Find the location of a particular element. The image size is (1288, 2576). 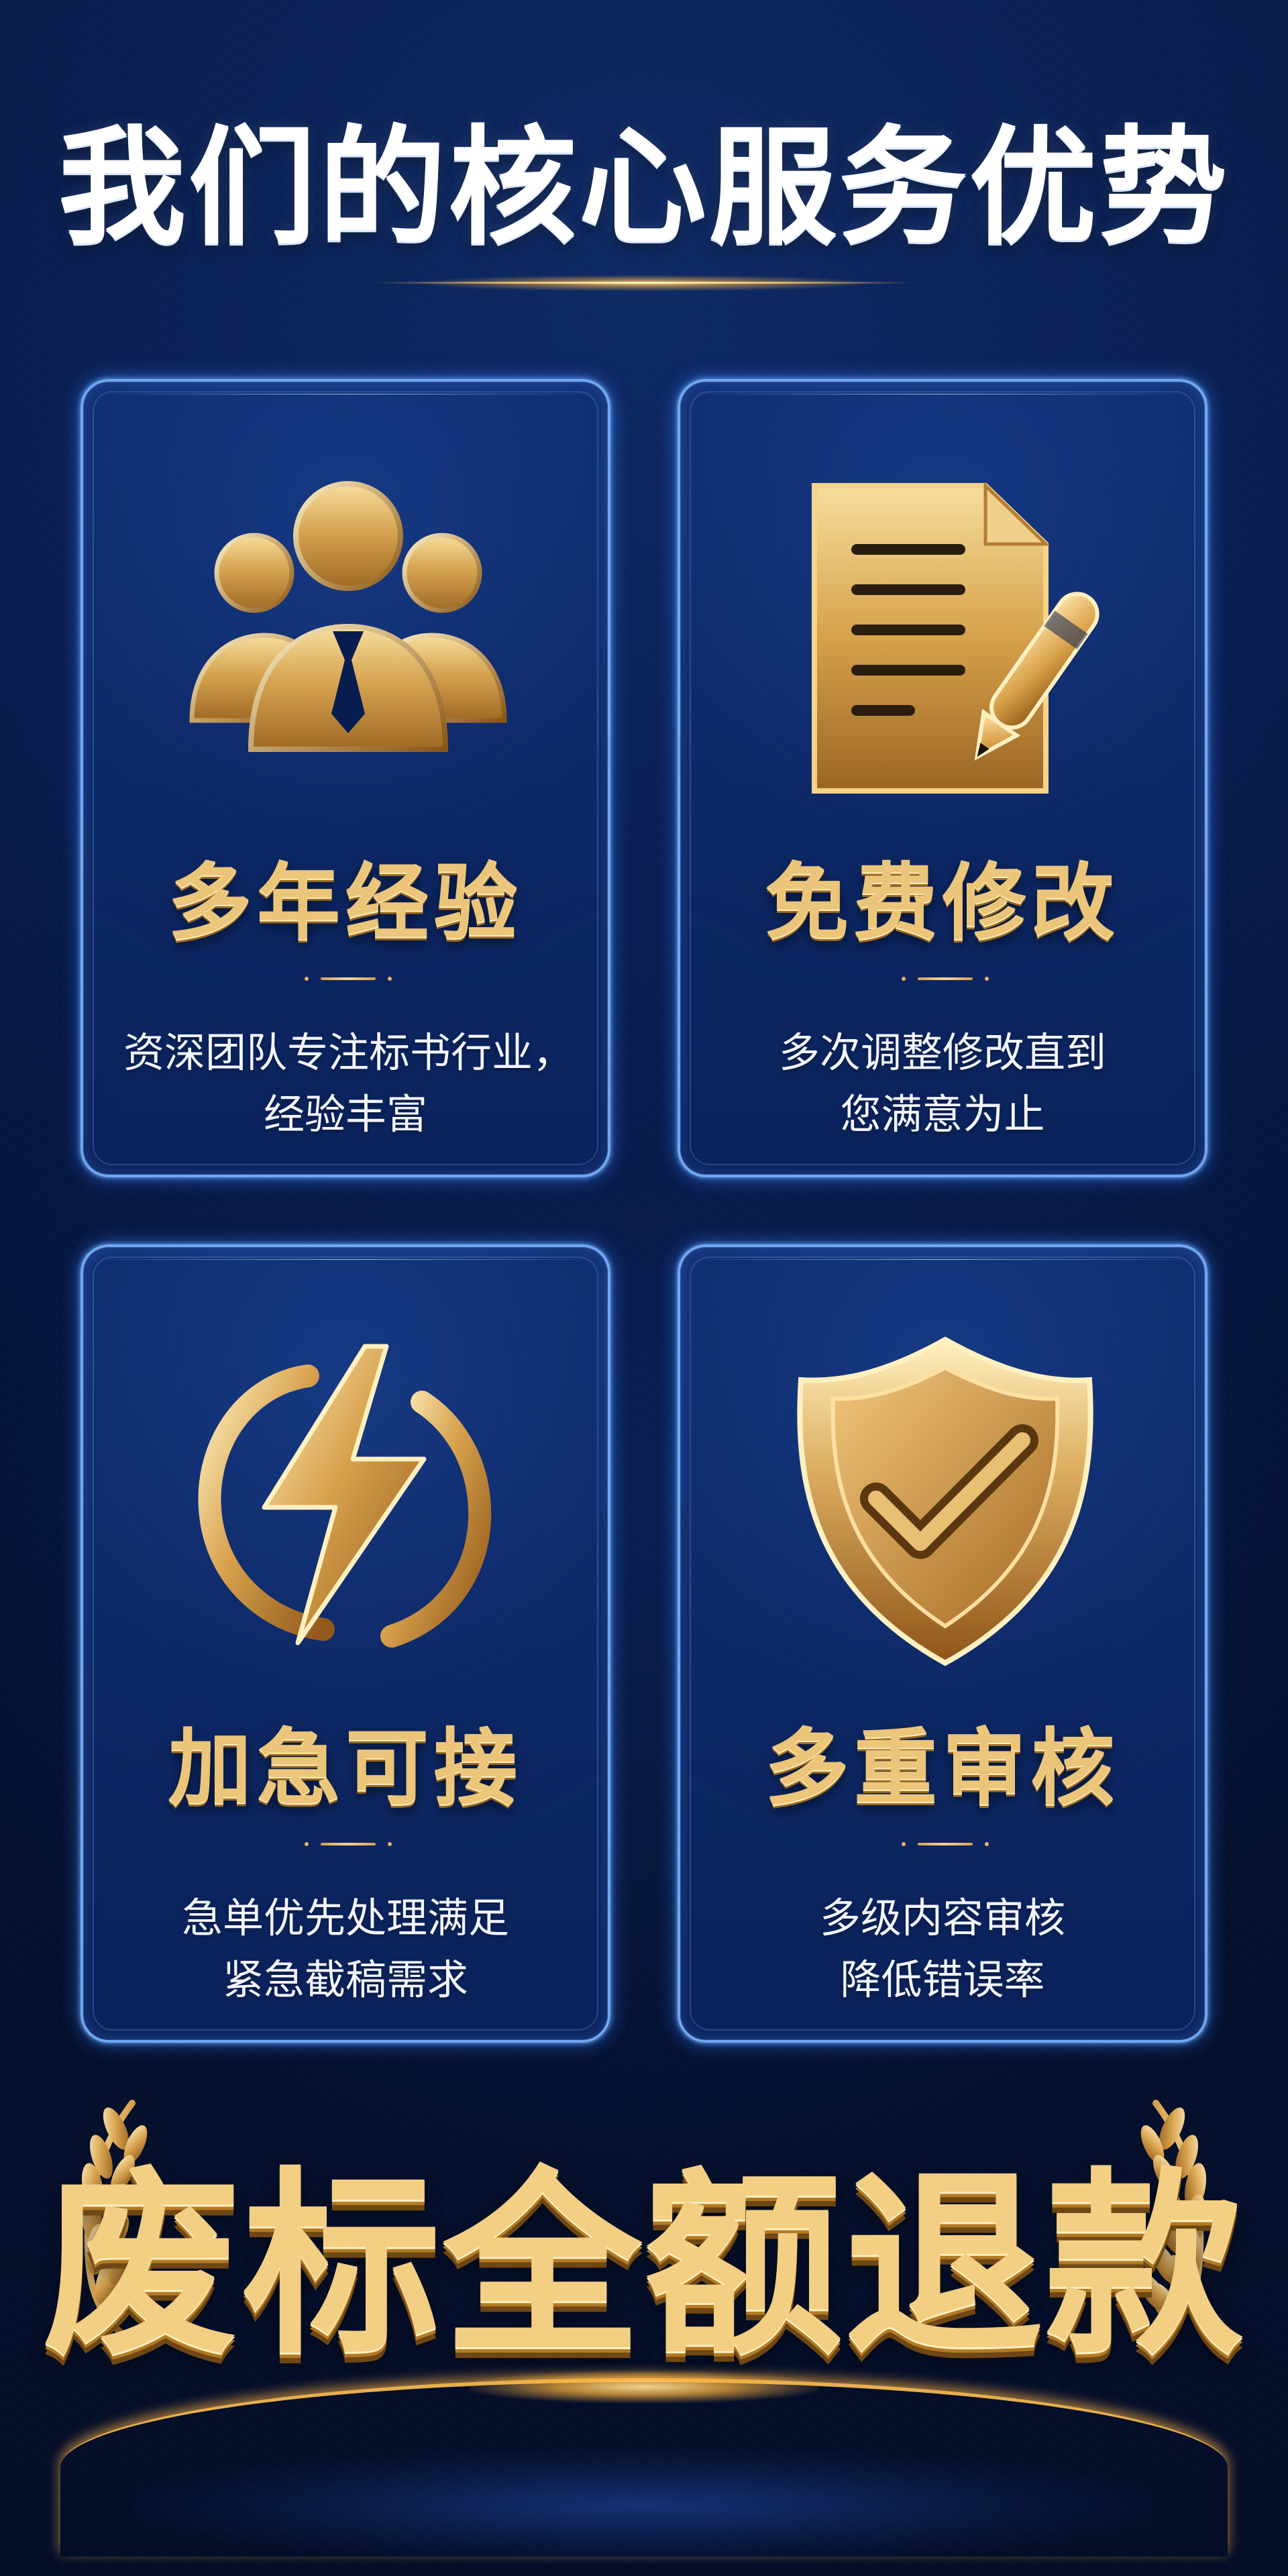

card-description-line-1: 资深团队专注标书行业， is located at coordinates (348, 1053).